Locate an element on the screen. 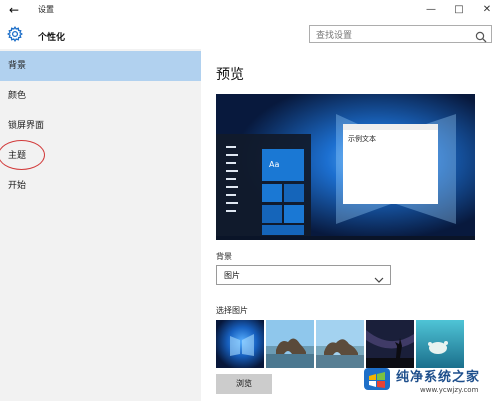  chevron-down-icon is located at coordinates (379, 276).